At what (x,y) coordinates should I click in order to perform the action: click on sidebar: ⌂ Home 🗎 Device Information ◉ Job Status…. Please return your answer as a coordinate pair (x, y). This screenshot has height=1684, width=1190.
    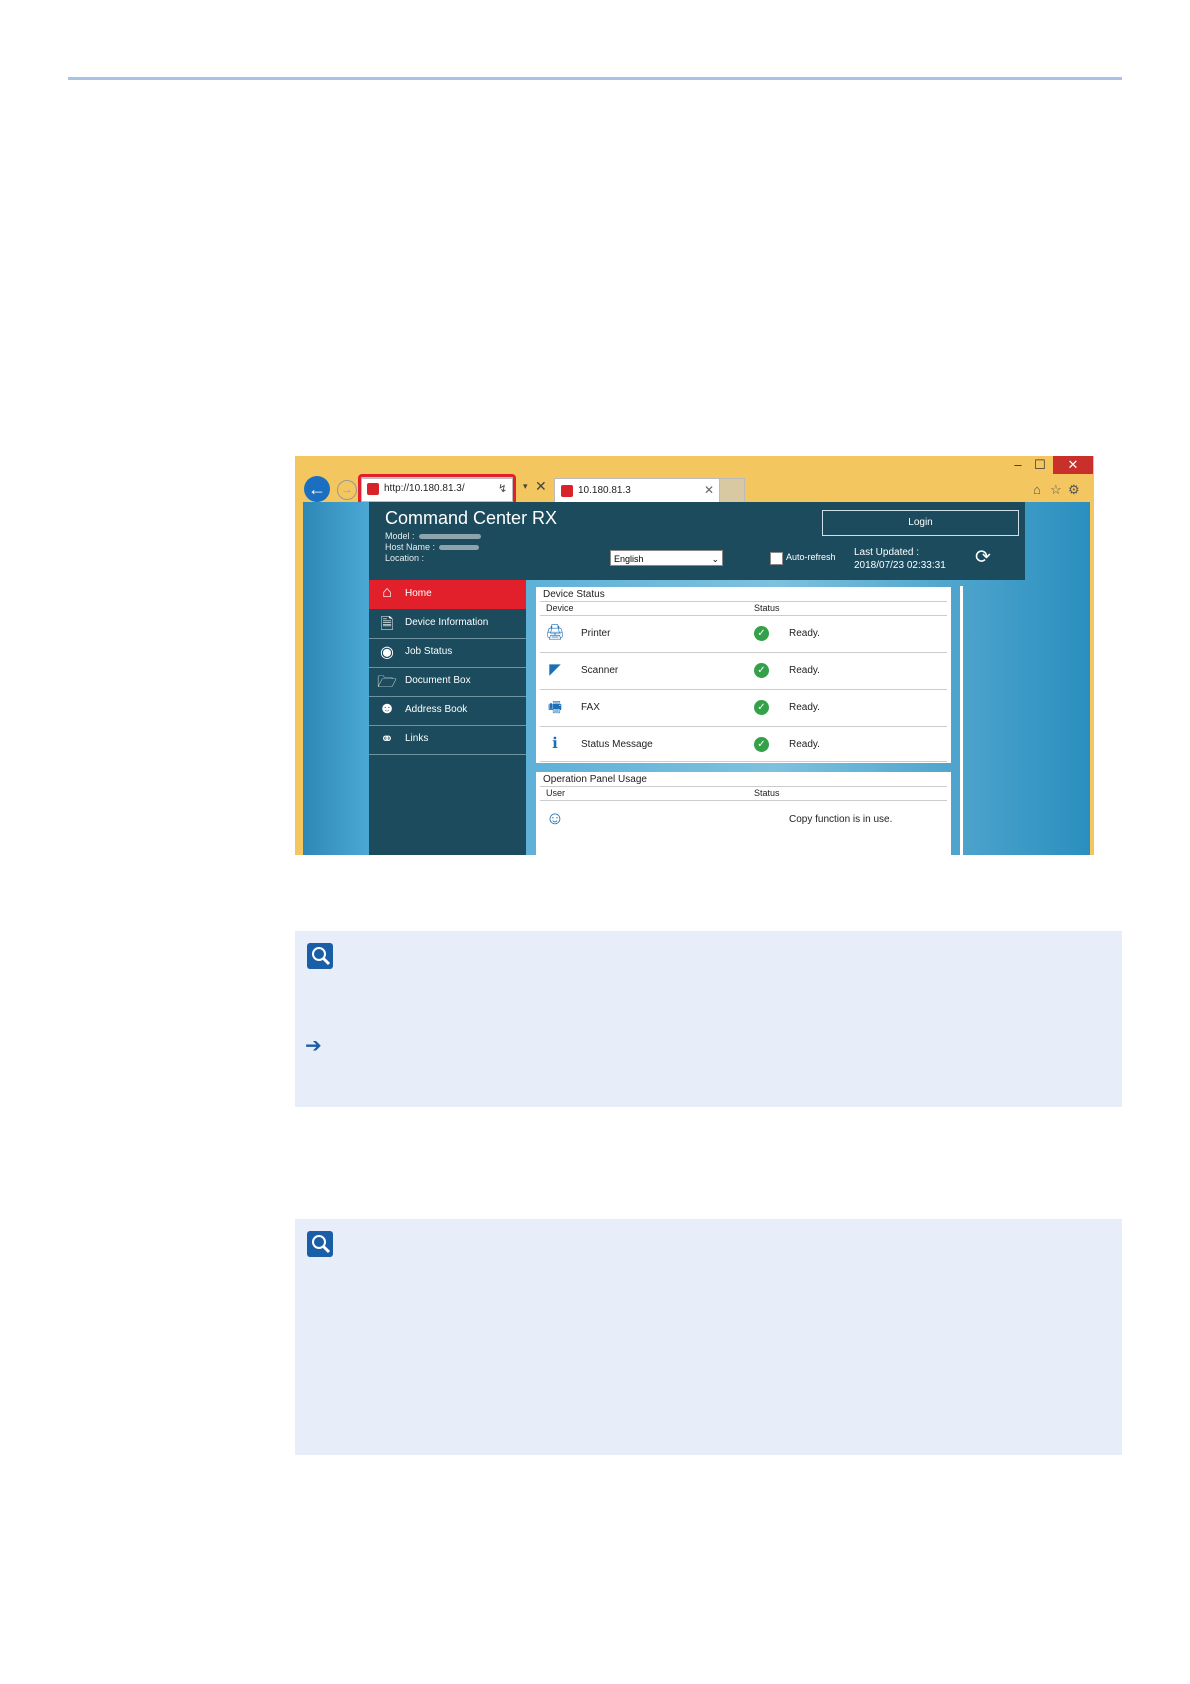
    Looking at the image, I should click on (447, 717).